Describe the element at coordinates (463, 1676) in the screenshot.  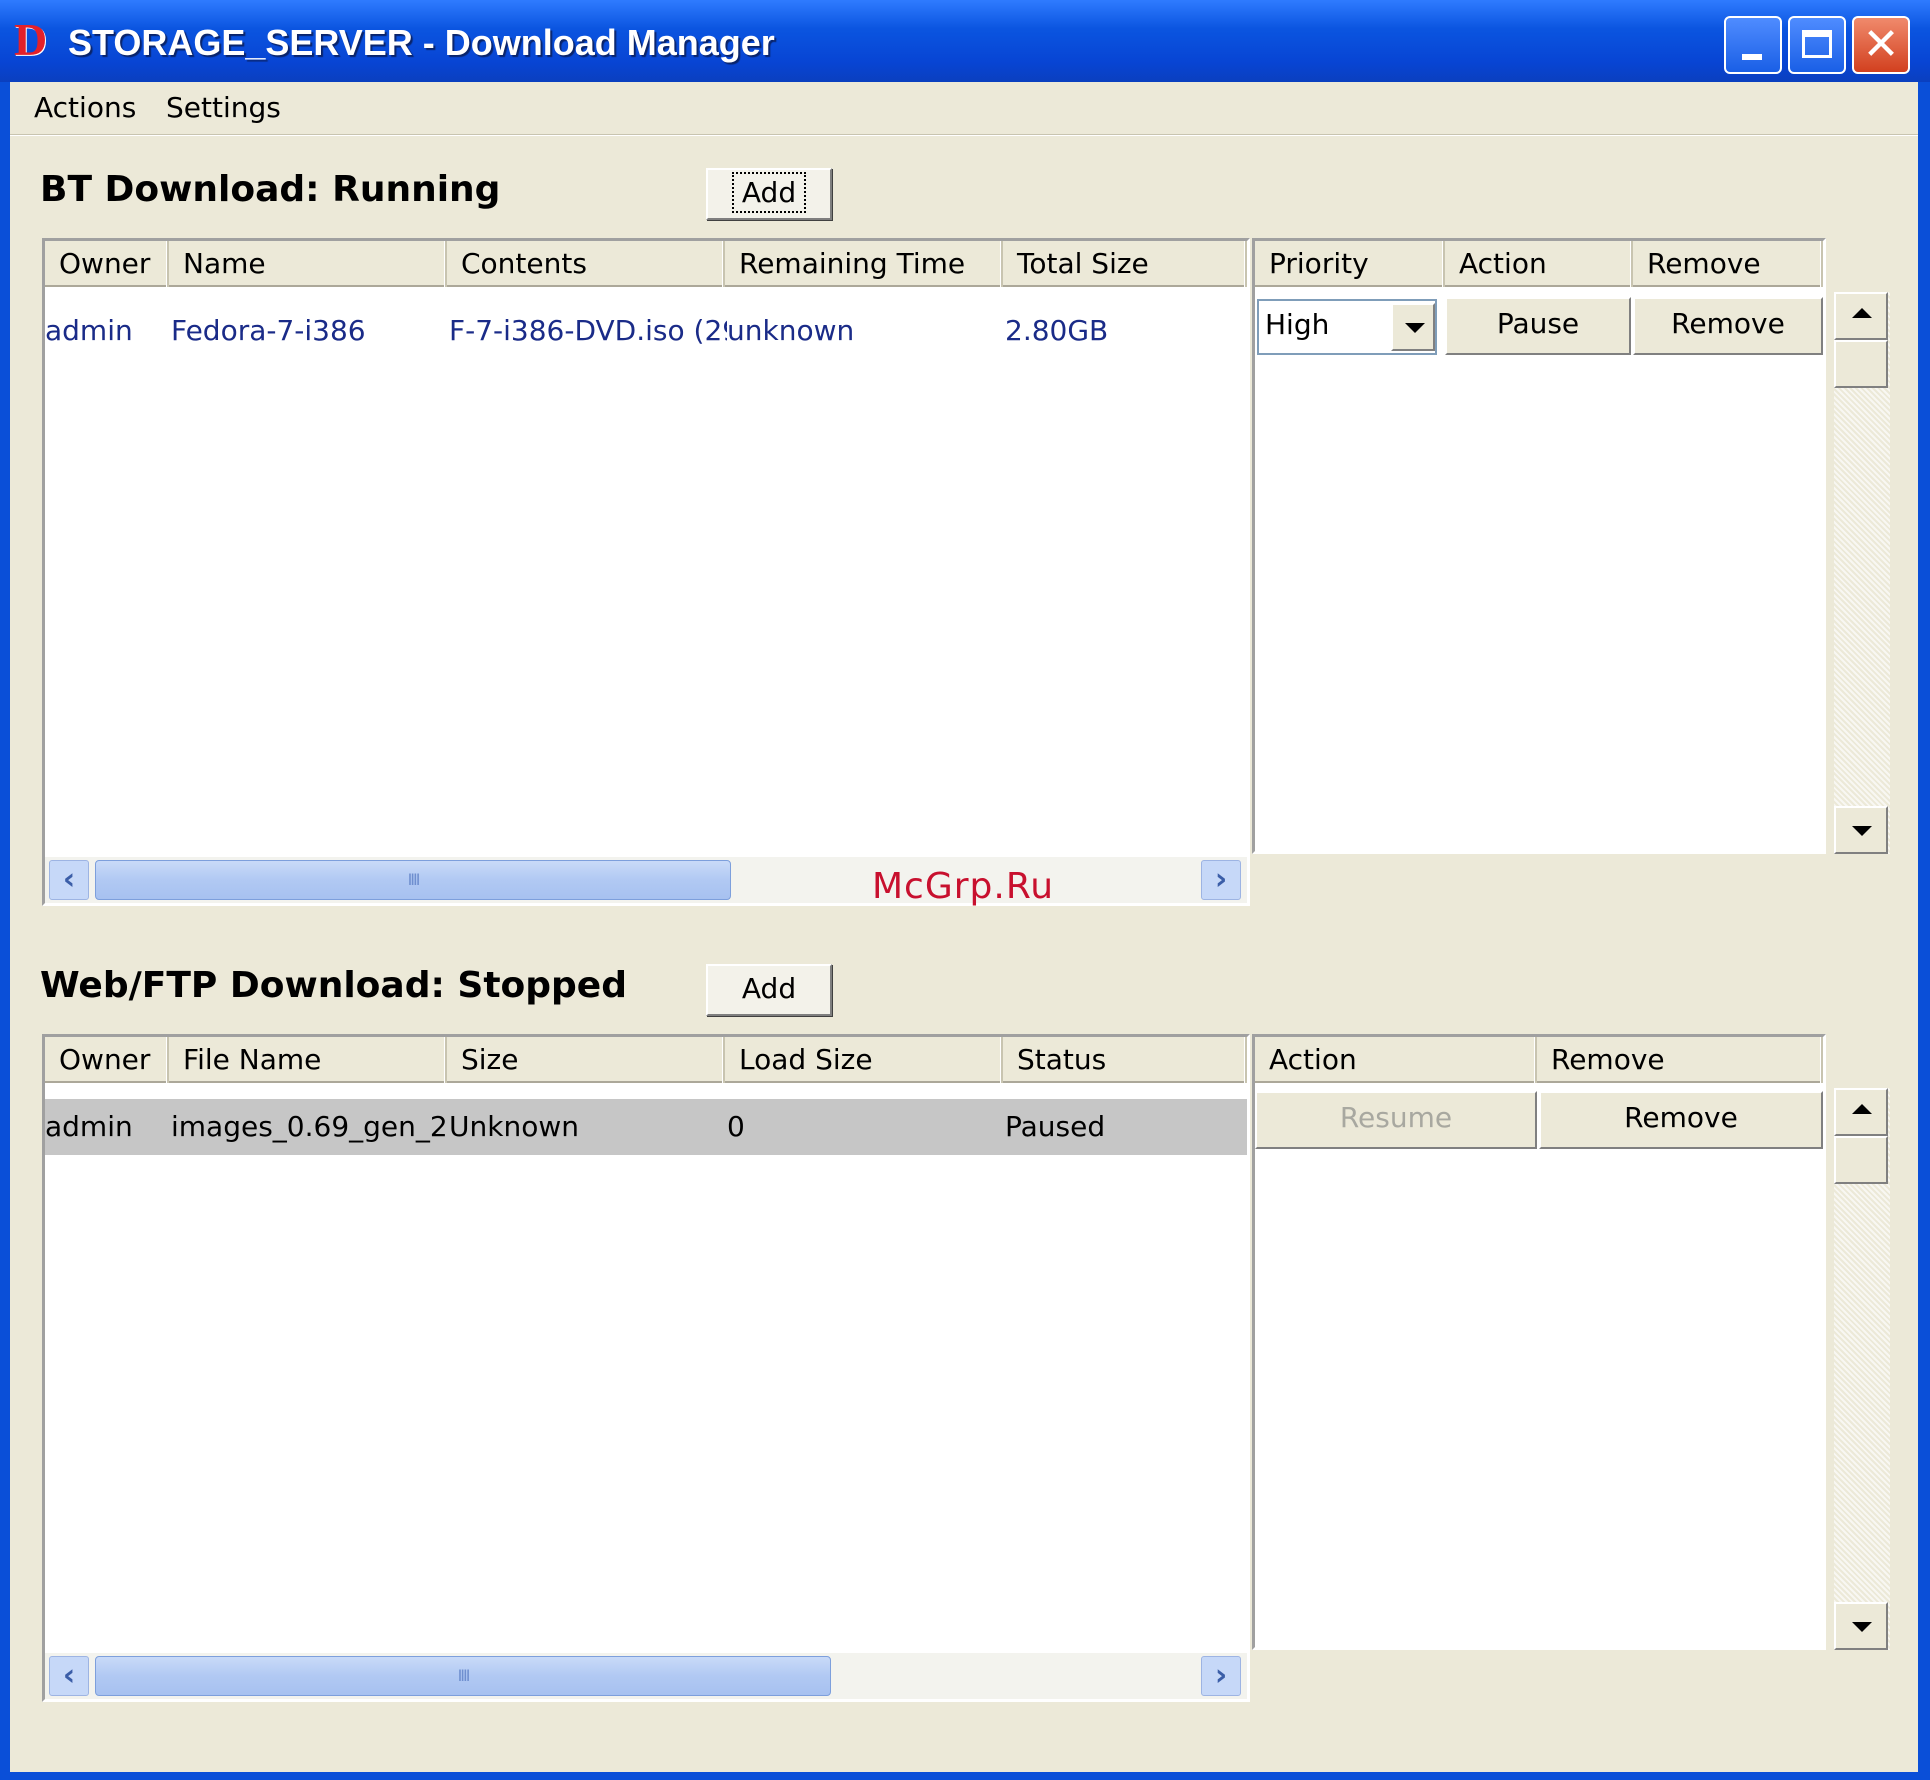
I see `web-scroll-thumb: IIII` at that location.